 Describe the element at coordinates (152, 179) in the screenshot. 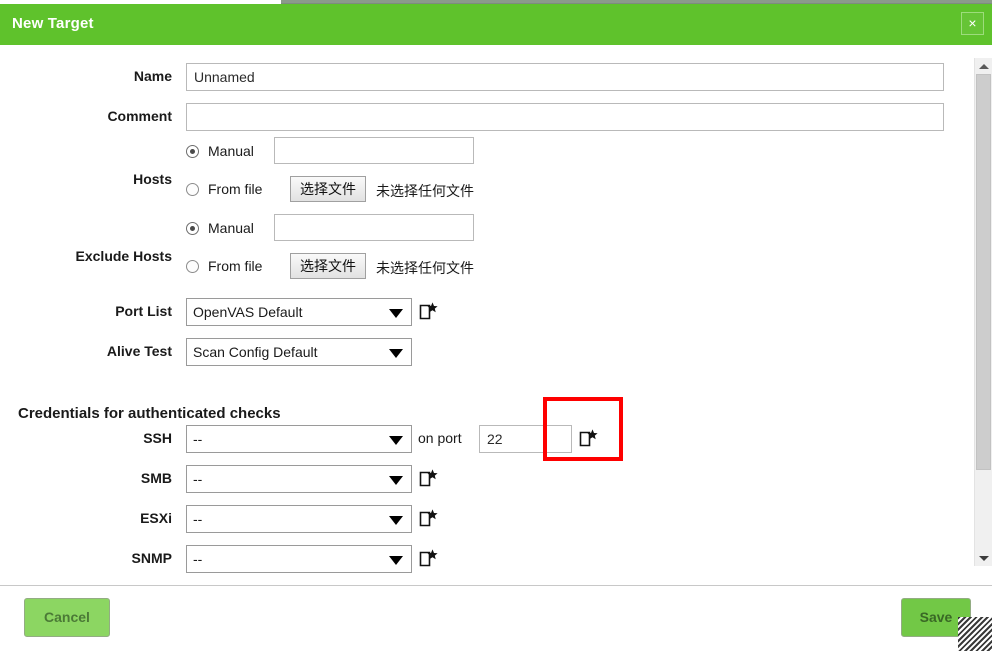

I see `hosts-label: Hosts` at that location.